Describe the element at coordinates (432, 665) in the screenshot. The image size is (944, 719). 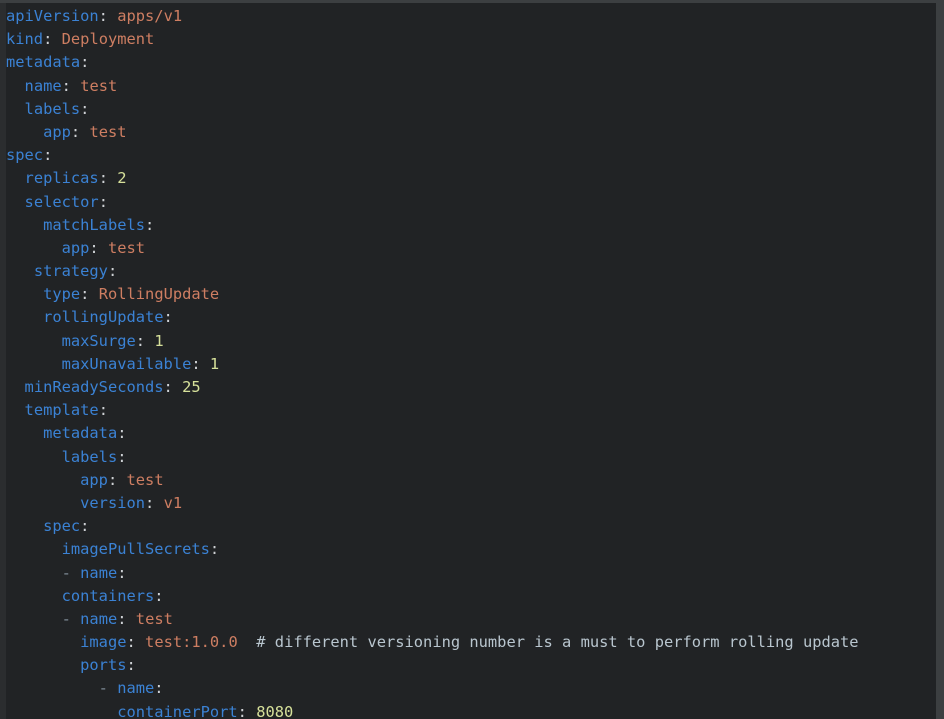
I see `code-line: ports:` at that location.